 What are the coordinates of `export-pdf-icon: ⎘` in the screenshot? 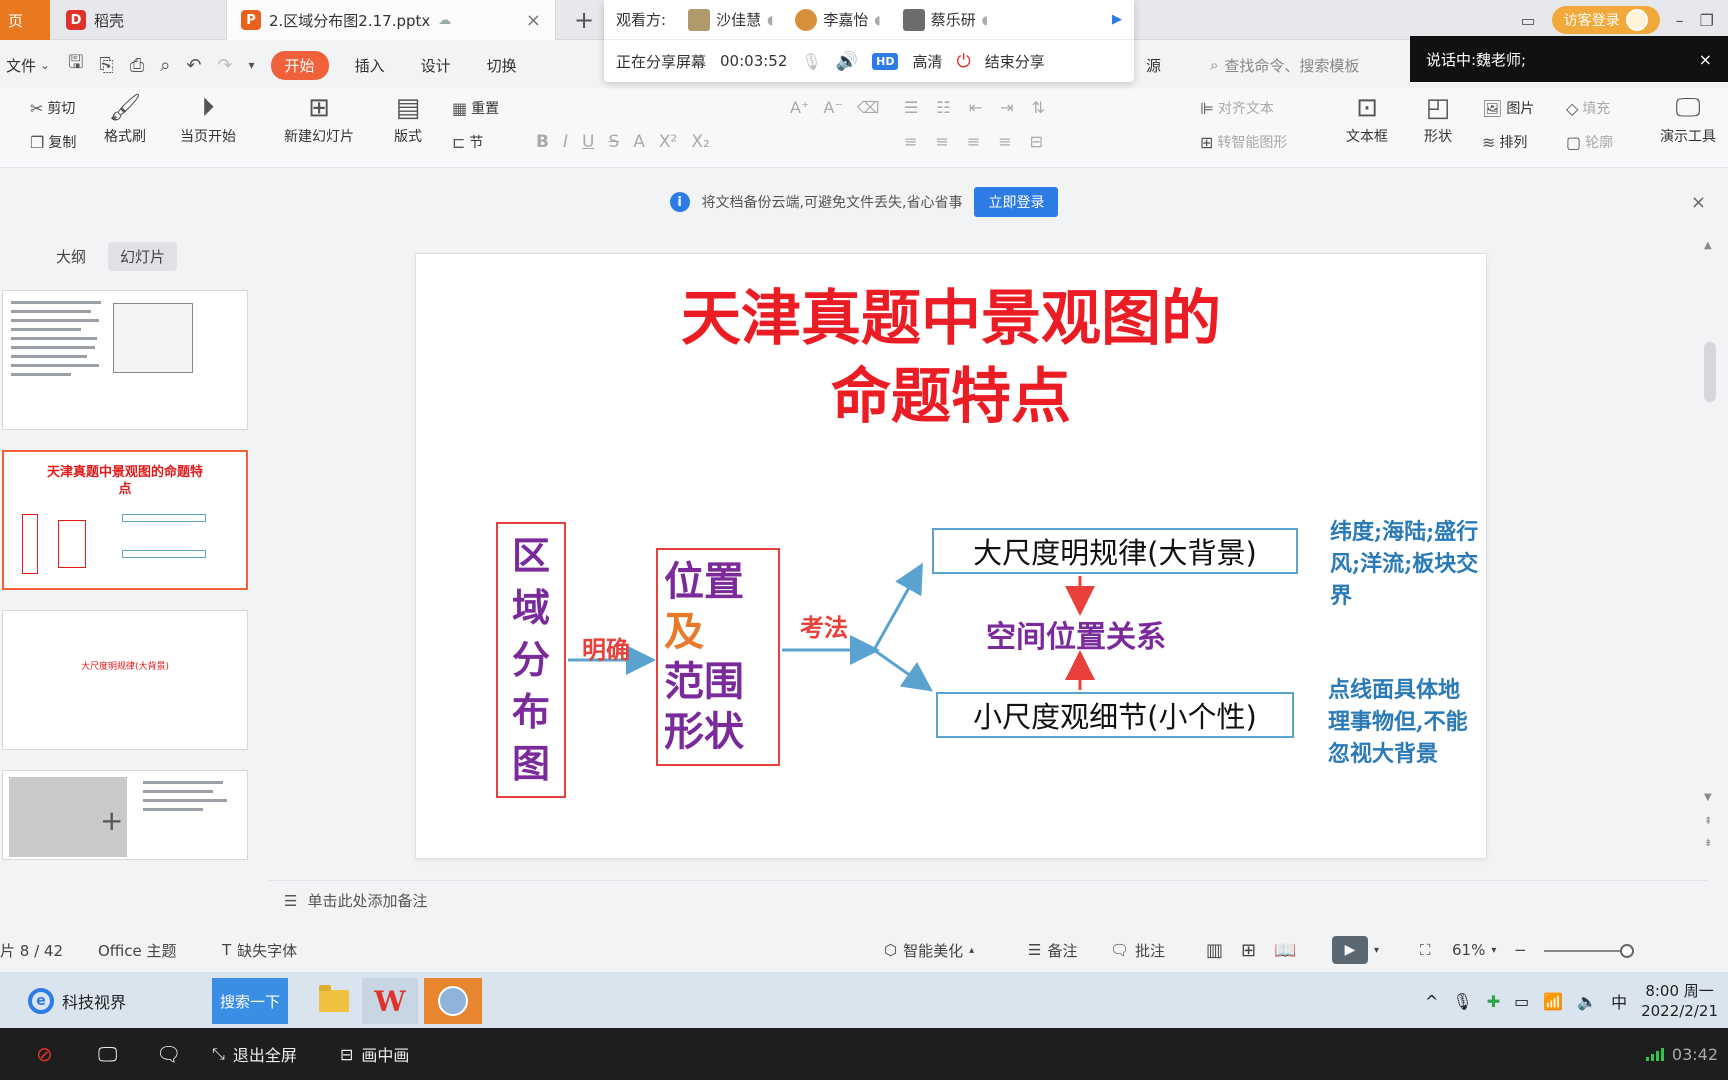 It's located at (106, 65).